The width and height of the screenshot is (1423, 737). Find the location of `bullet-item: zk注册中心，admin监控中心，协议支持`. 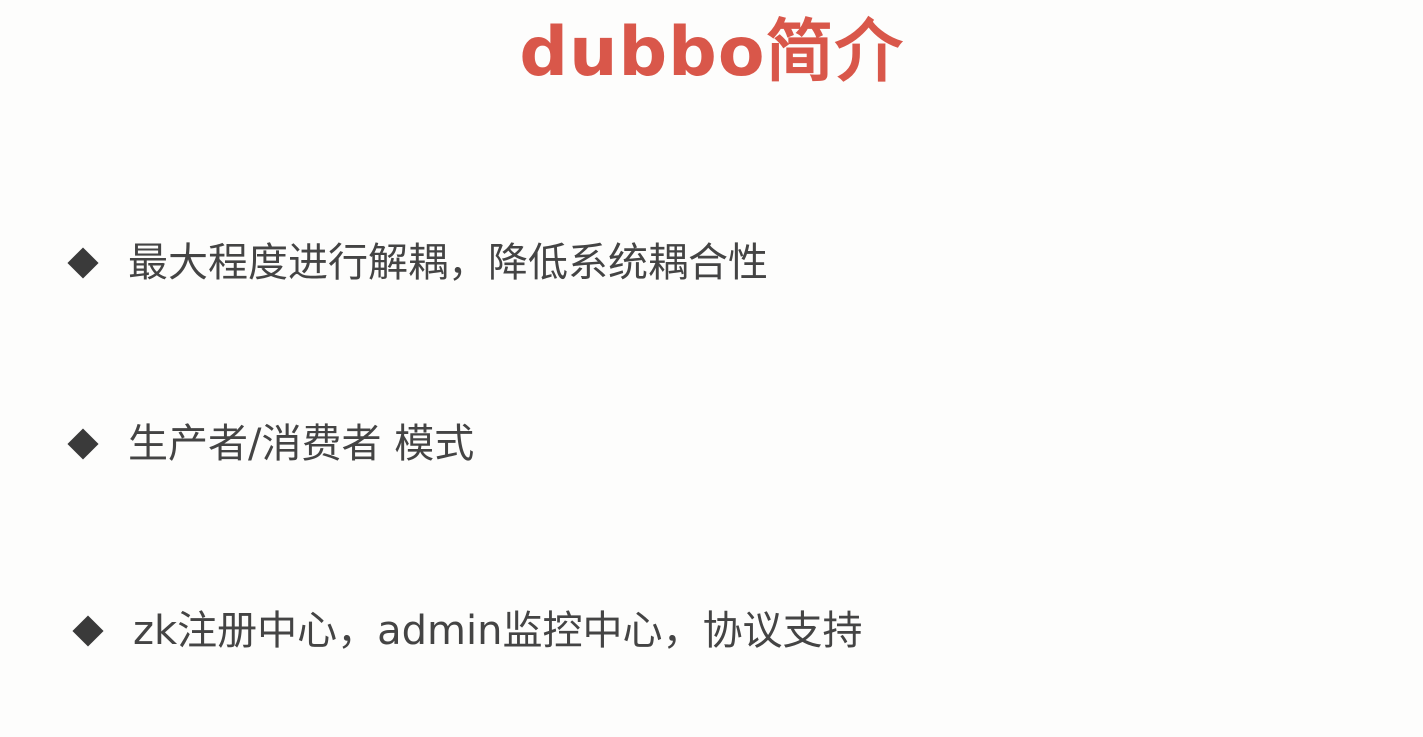

bullet-item: zk注册中心，admin监控中心，协议支持 is located at coordinates (467, 631).